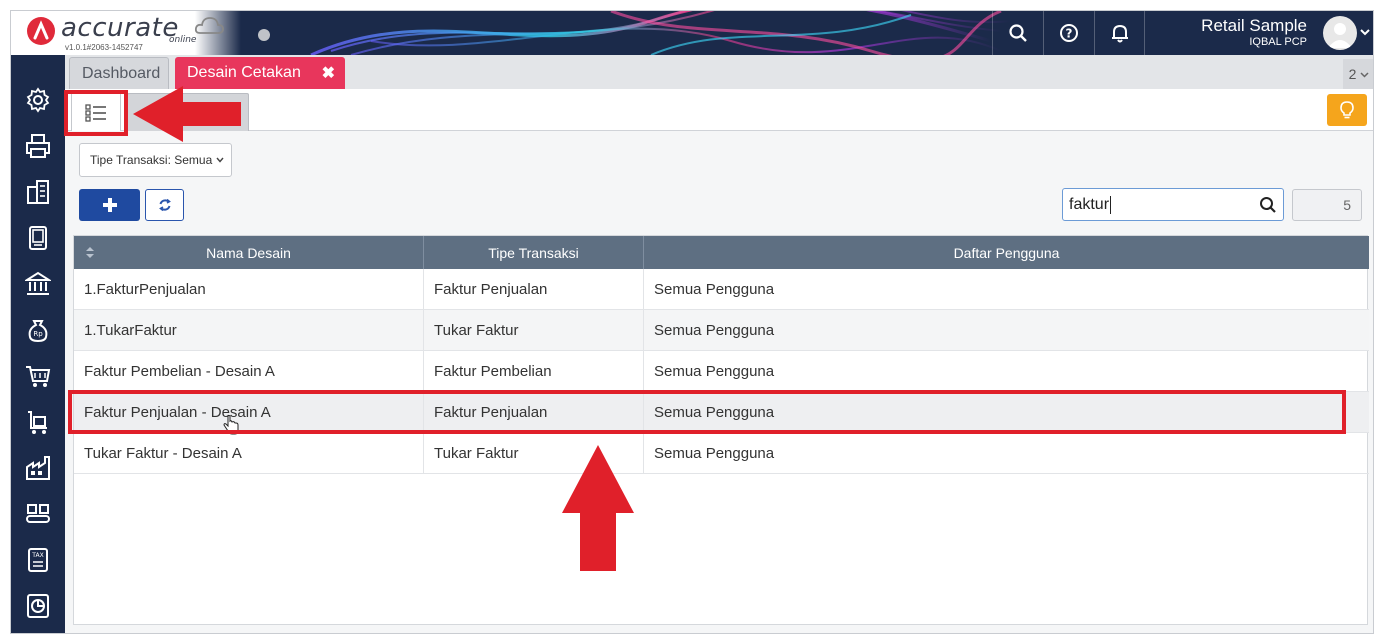 The width and height of the screenshot is (1382, 641). What do you see at coordinates (1327, 205) in the screenshot?
I see `record-count: 5` at bounding box center [1327, 205].